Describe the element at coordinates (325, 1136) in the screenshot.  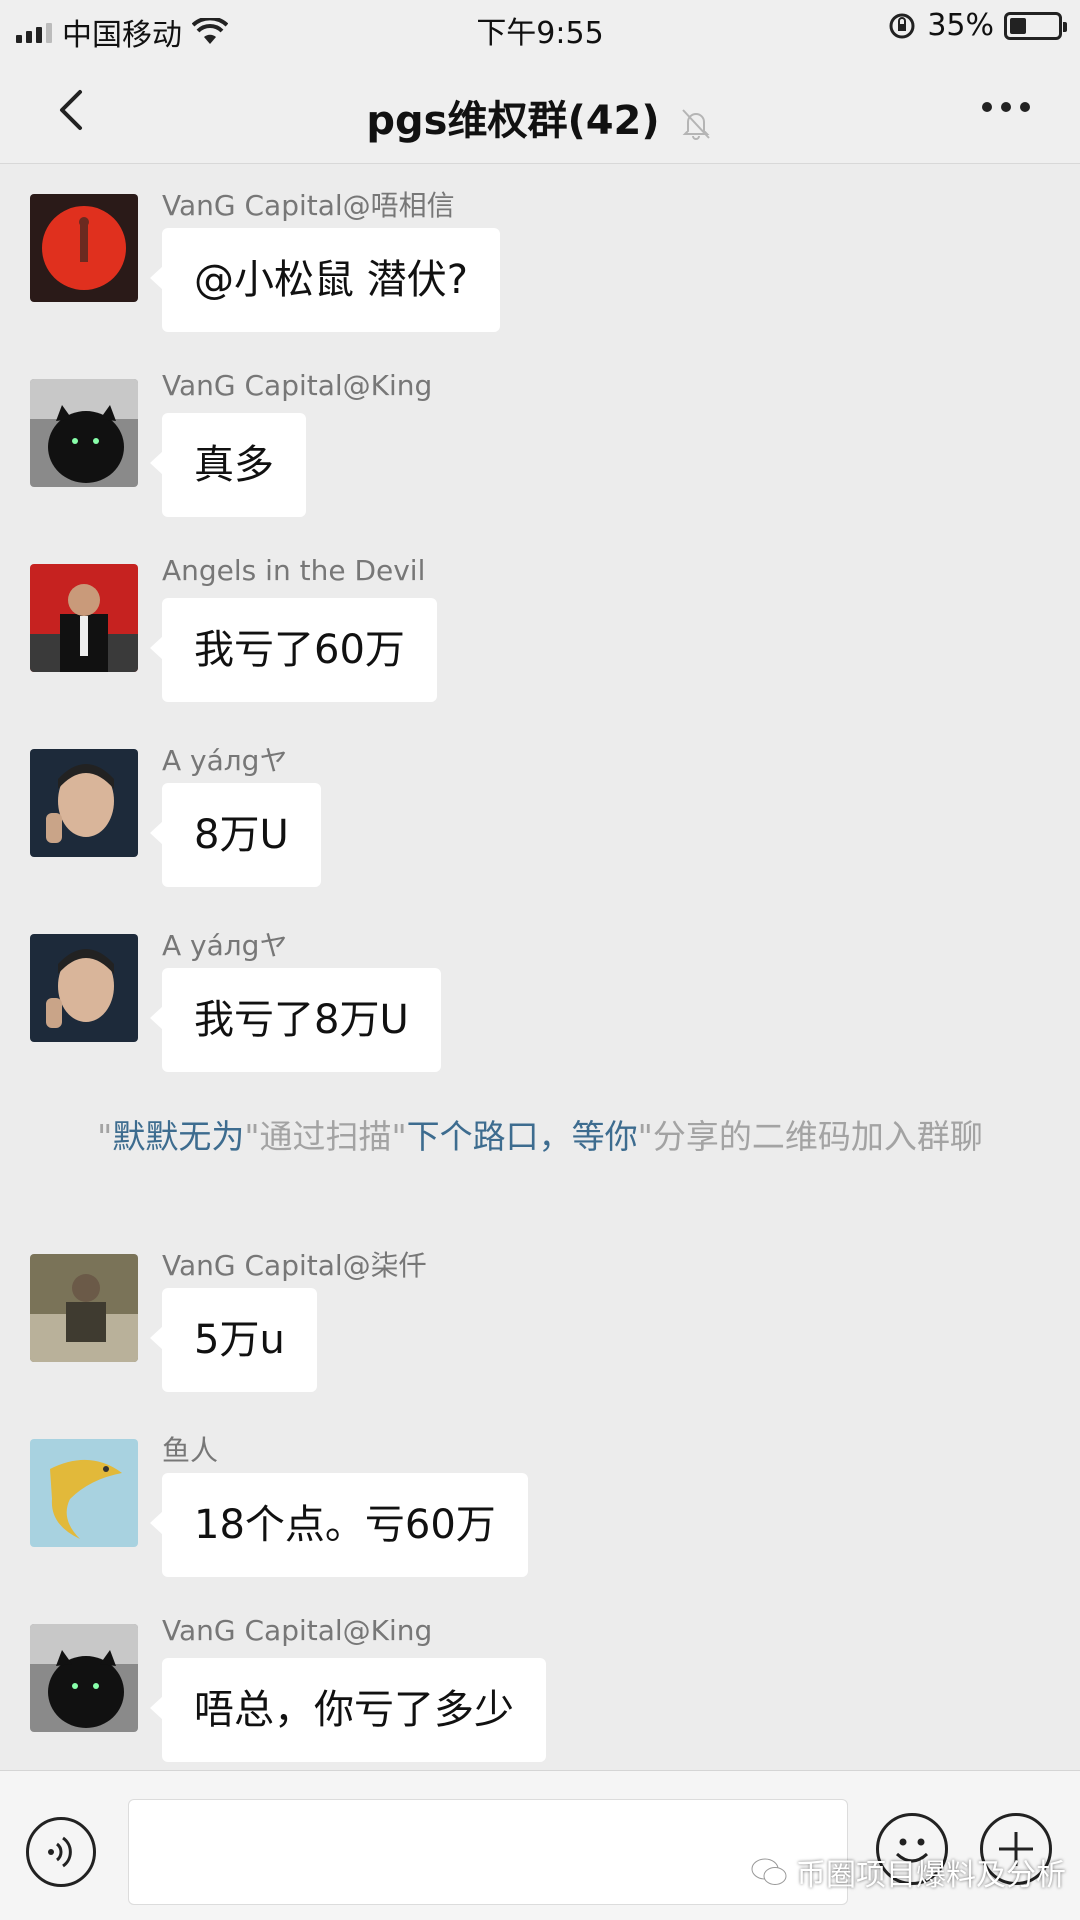
I see `notice-middle: "通过扫描"` at that location.